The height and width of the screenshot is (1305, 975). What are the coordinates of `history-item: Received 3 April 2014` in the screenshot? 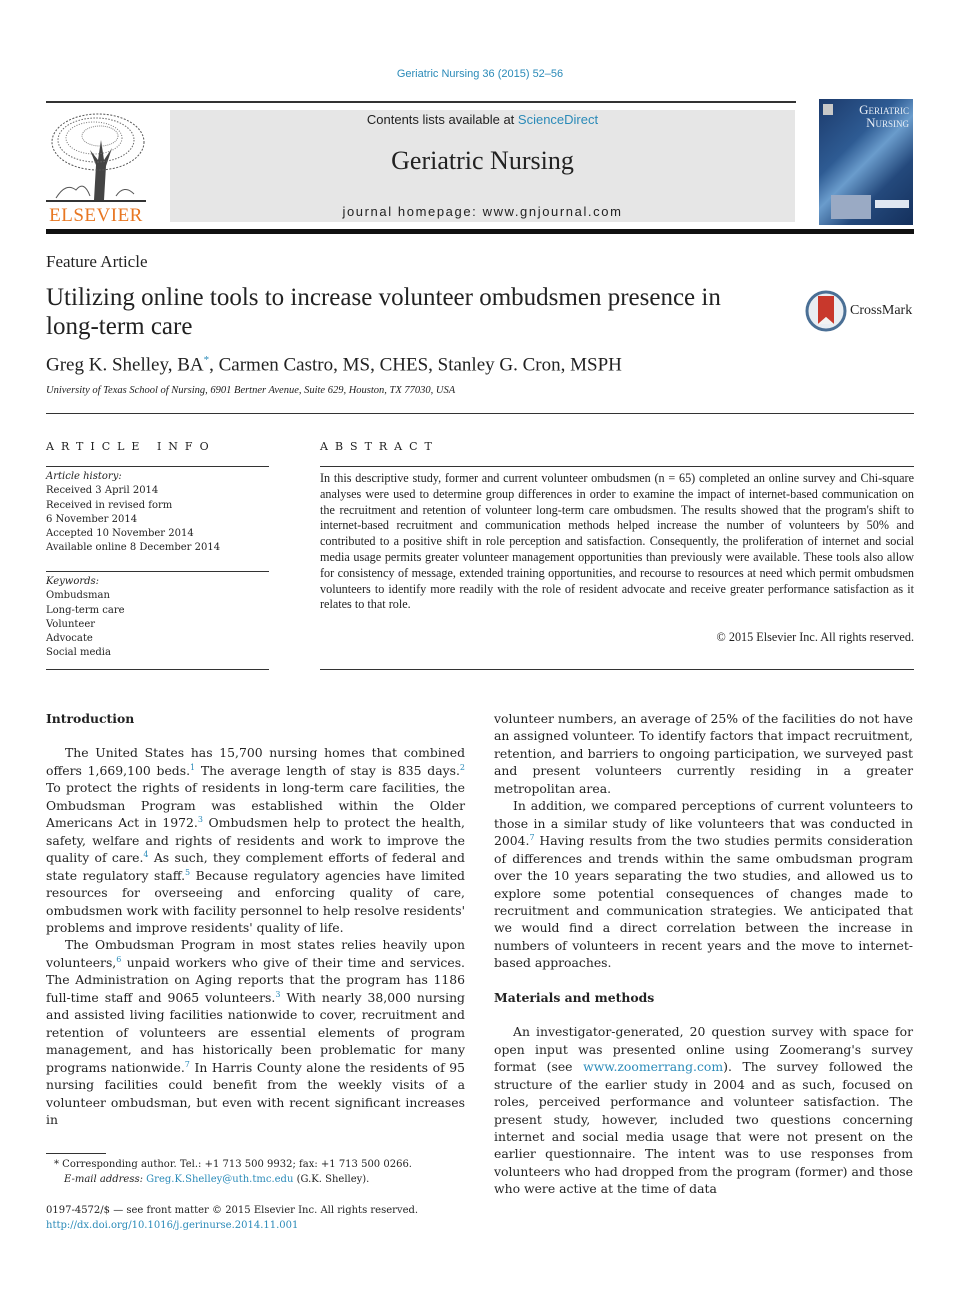 It's located at (102, 491).